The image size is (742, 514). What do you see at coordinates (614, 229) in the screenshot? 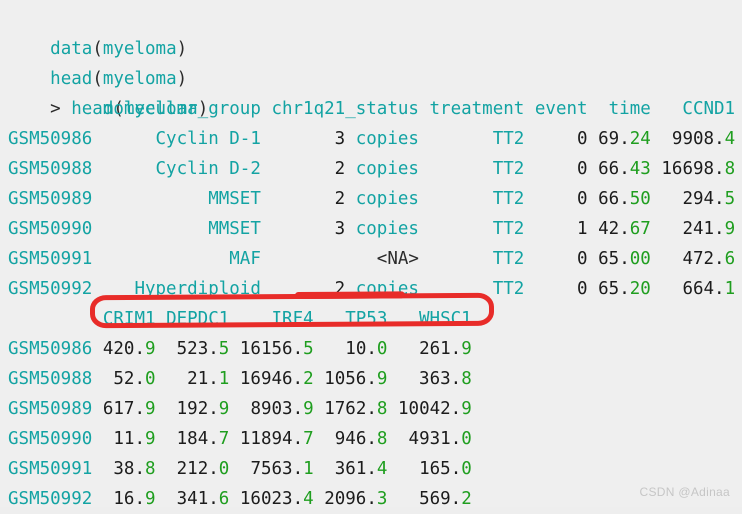
I see `cell-time-int: 42.` at bounding box center [614, 229].